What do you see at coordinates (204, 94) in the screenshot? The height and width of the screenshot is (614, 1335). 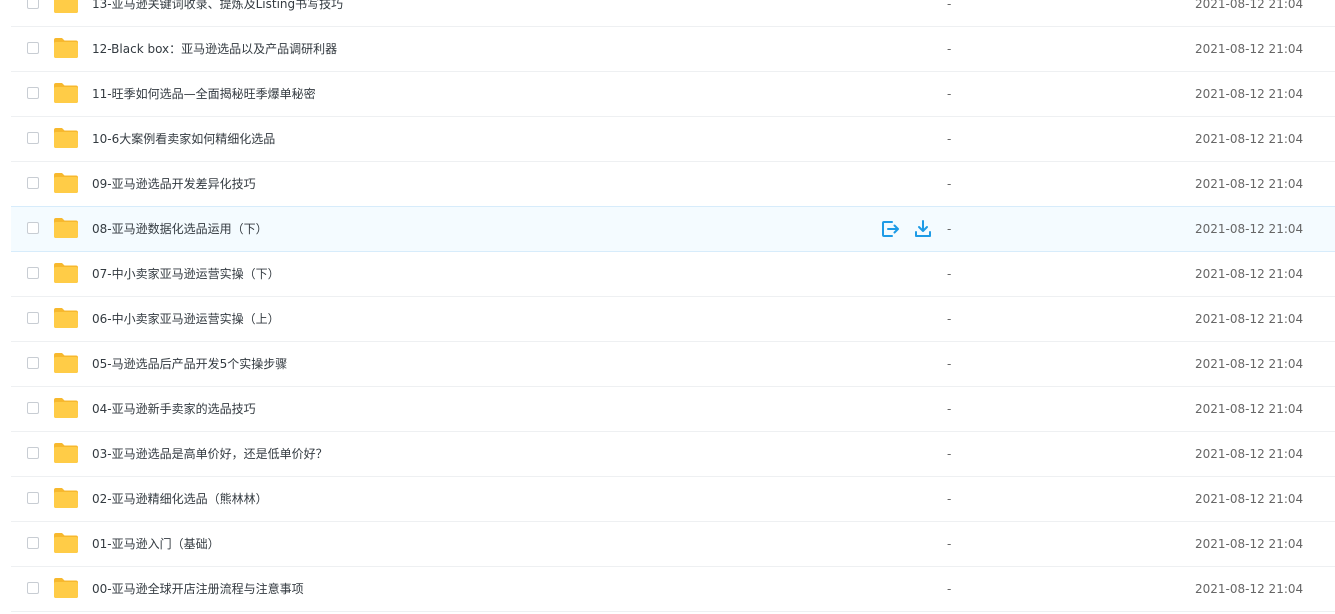 I see `file-name: 11-旺季如何选品—全面揭秘旺季爆单秘密` at bounding box center [204, 94].